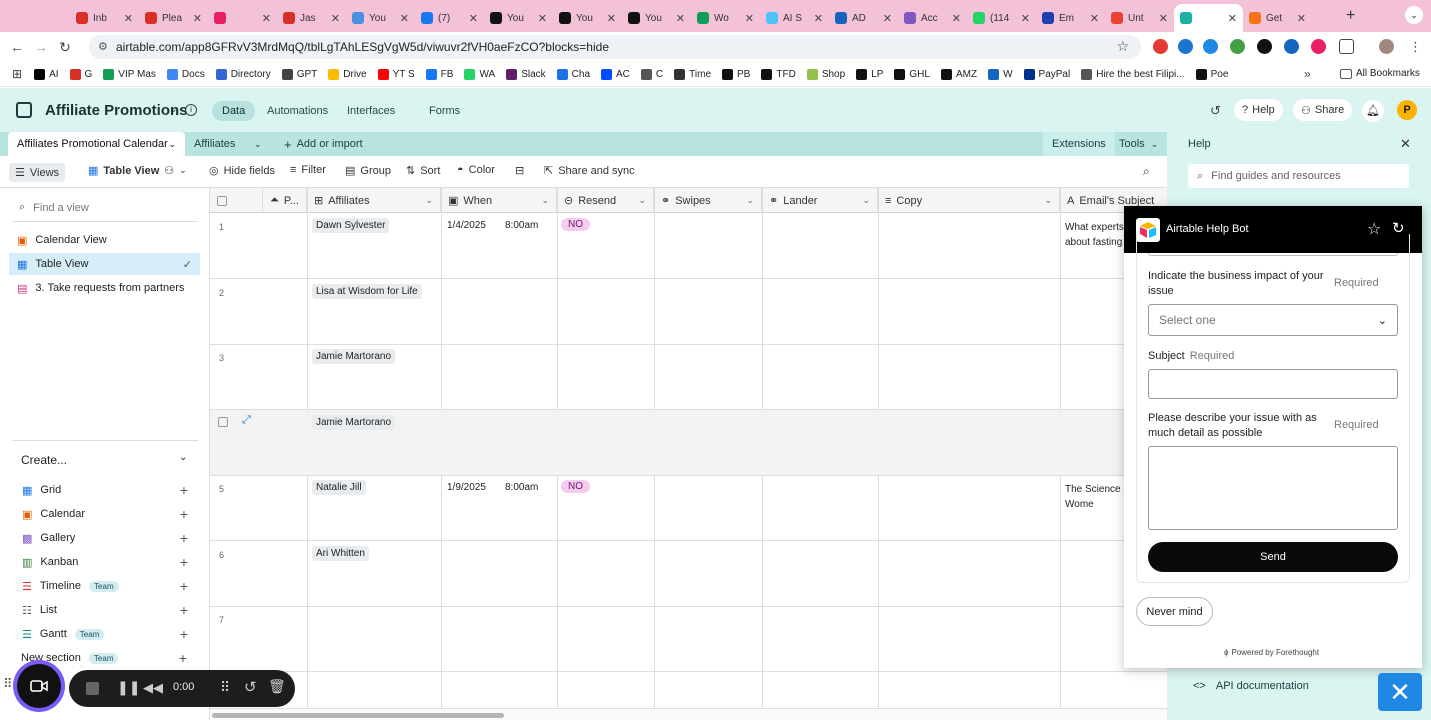  What do you see at coordinates (185, 74) in the screenshot?
I see `bookmark-item: Docs` at bounding box center [185, 74].